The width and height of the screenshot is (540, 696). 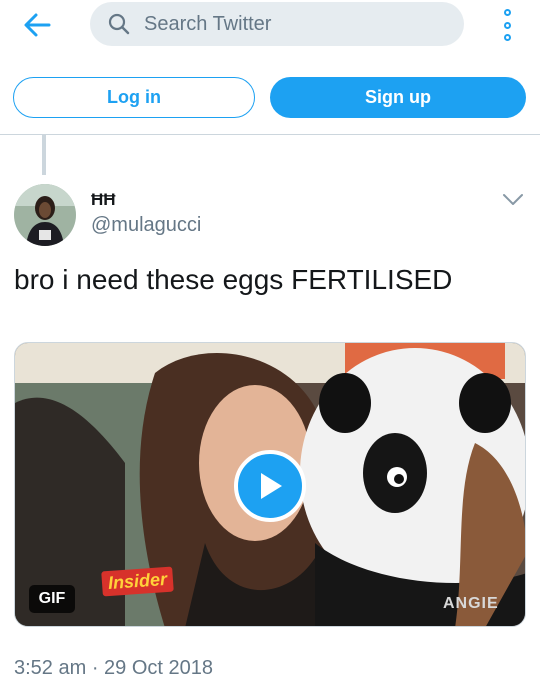 What do you see at coordinates (507, 25) in the screenshot?
I see `more-options-button` at bounding box center [507, 25].